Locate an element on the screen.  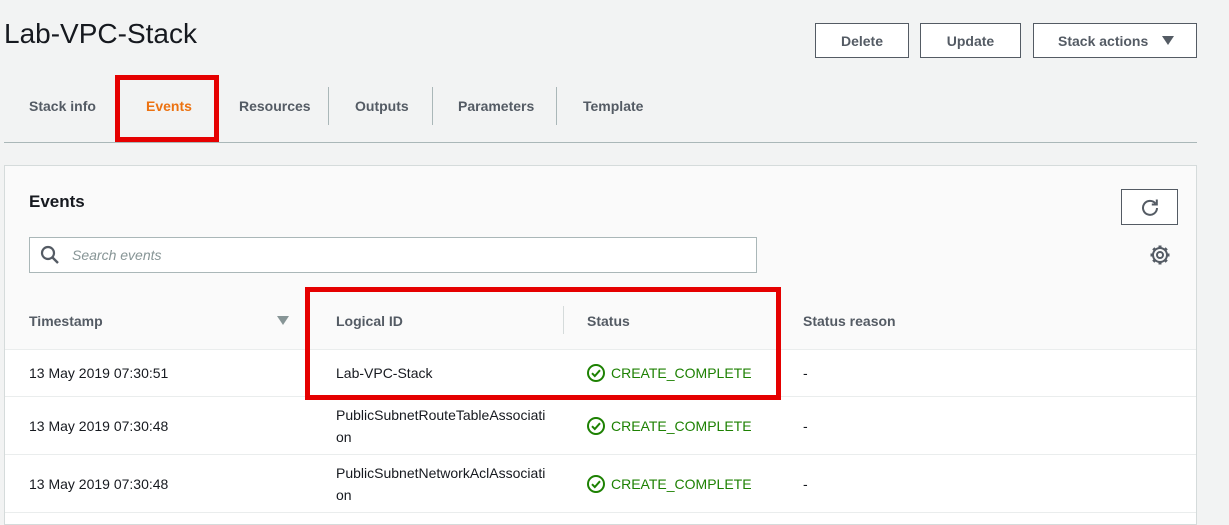
tab-events: Events is located at coordinates (169, 106).